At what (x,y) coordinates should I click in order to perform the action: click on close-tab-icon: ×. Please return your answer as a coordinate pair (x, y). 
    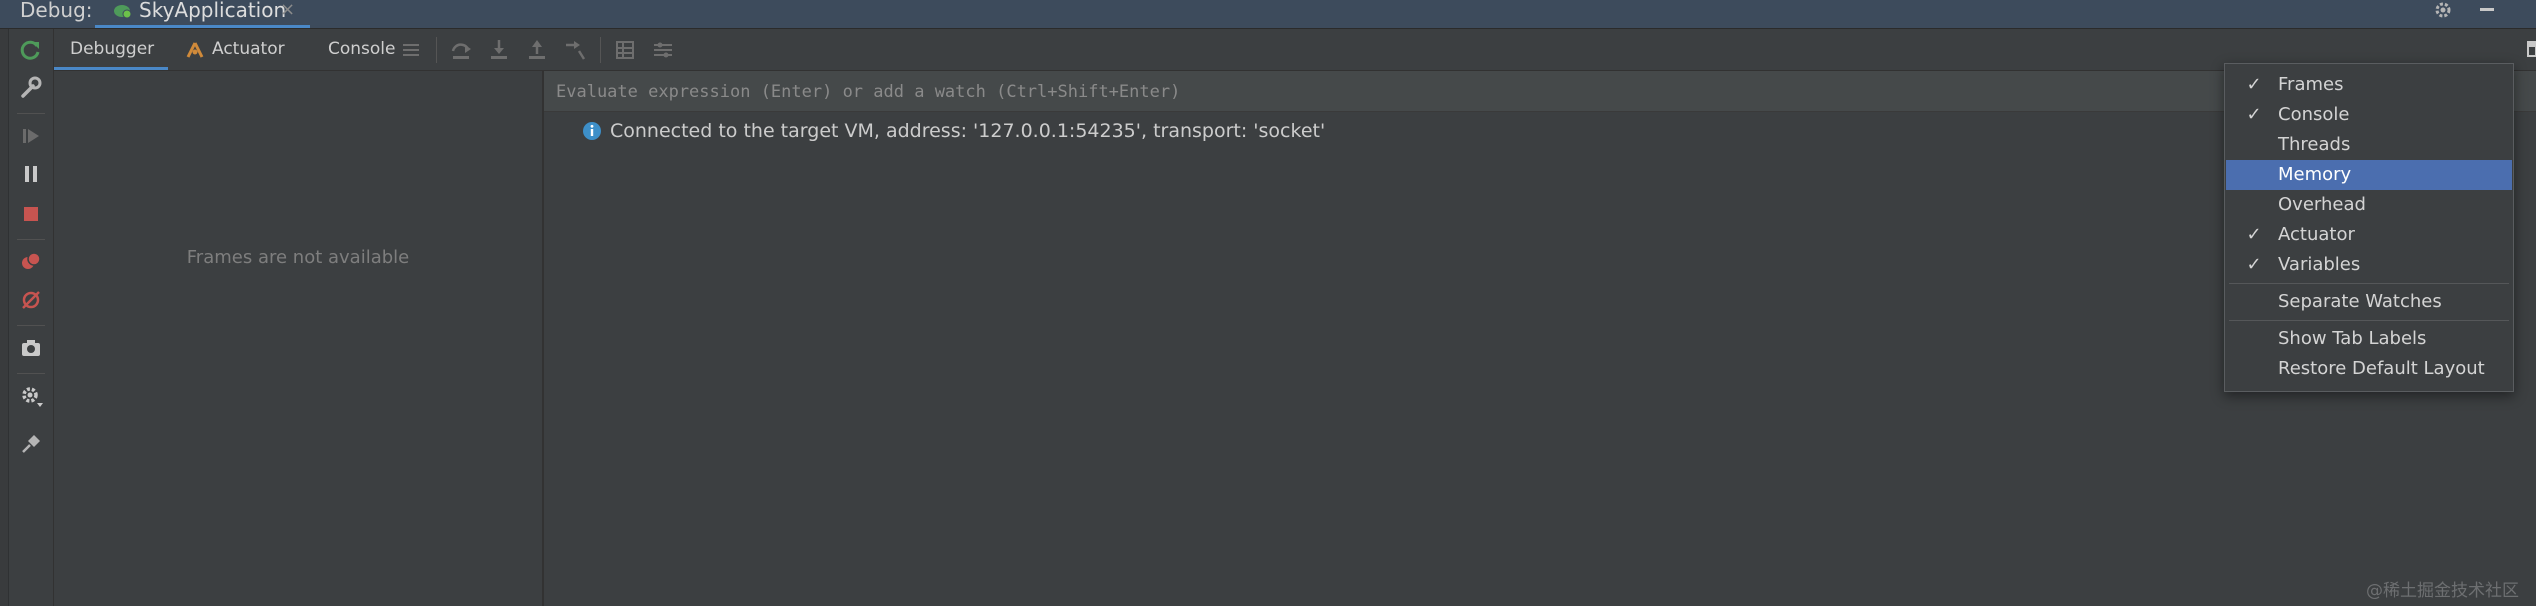
    Looking at the image, I should click on (287, 10).